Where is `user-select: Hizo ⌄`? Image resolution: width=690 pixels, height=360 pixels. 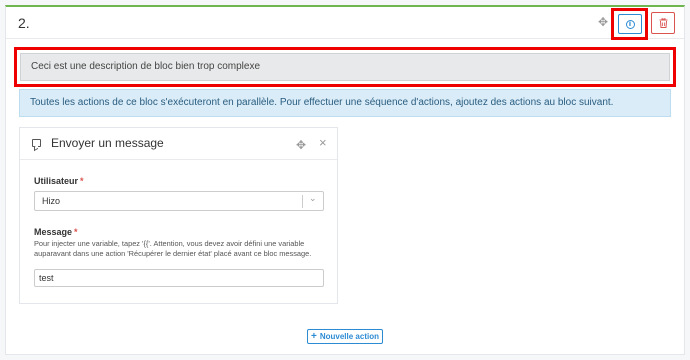 user-select: Hizo ⌄ is located at coordinates (179, 201).